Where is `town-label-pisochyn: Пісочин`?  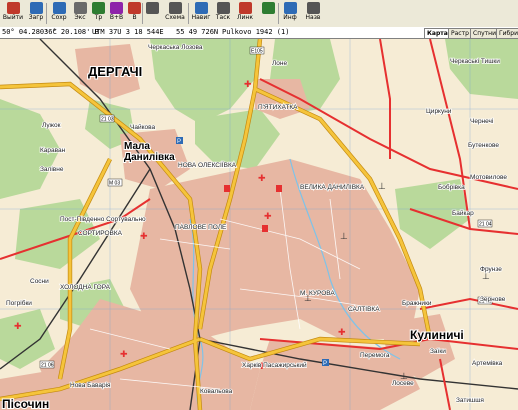
town-label-pisochyn: Пісочин is located at coordinates (25, 403).